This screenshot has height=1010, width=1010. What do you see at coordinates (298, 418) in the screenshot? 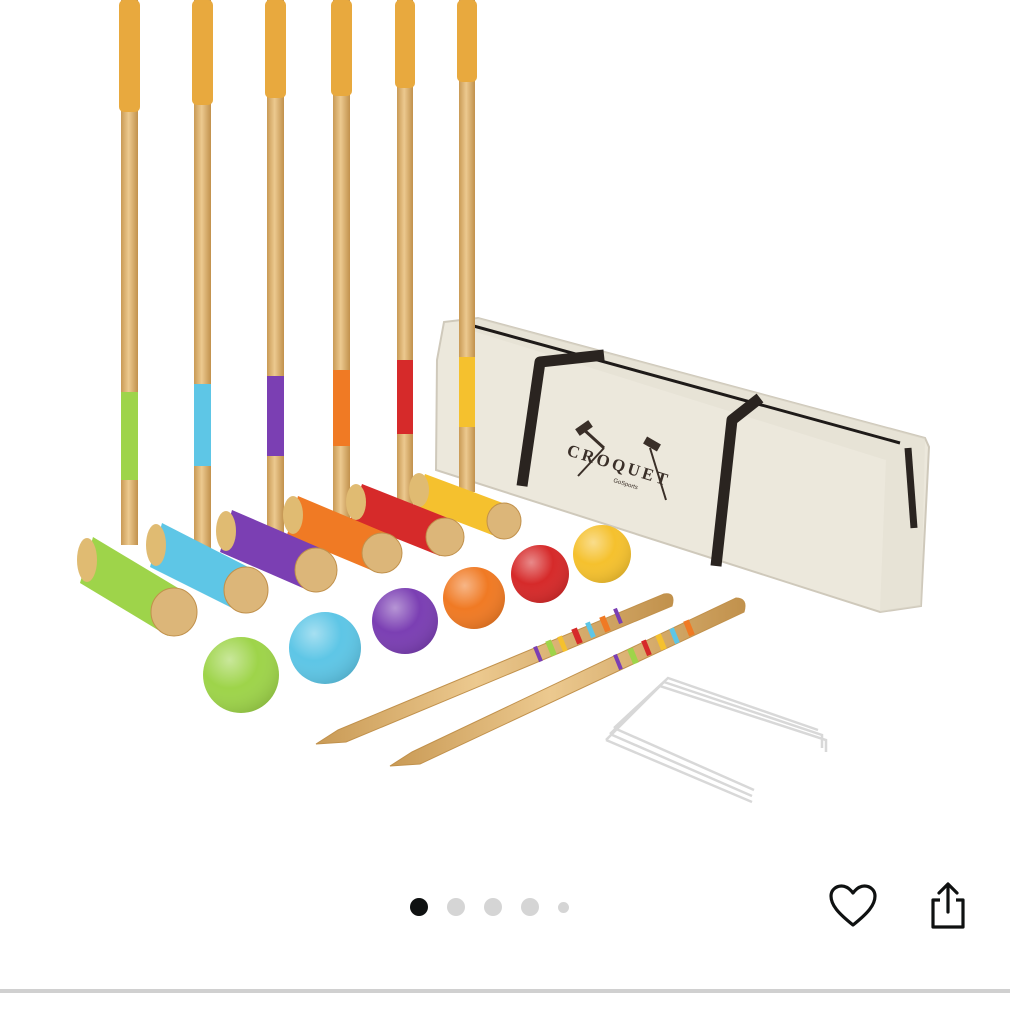
I see `mallet-color-bands` at bounding box center [298, 418].